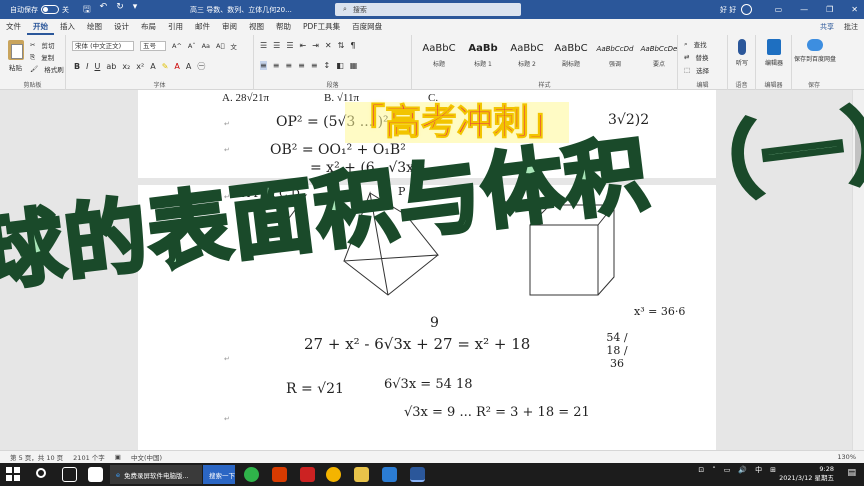  Describe the element at coordinates (276, 45) in the screenshot. I see `numbering-icon: ☰` at that location.